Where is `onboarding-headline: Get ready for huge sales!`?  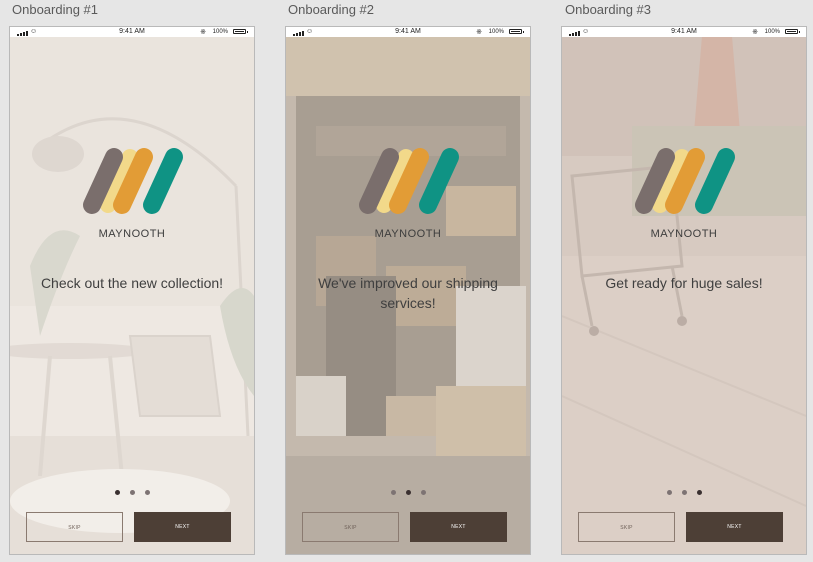 onboarding-headline: Get ready for huge sales! is located at coordinates (684, 283).